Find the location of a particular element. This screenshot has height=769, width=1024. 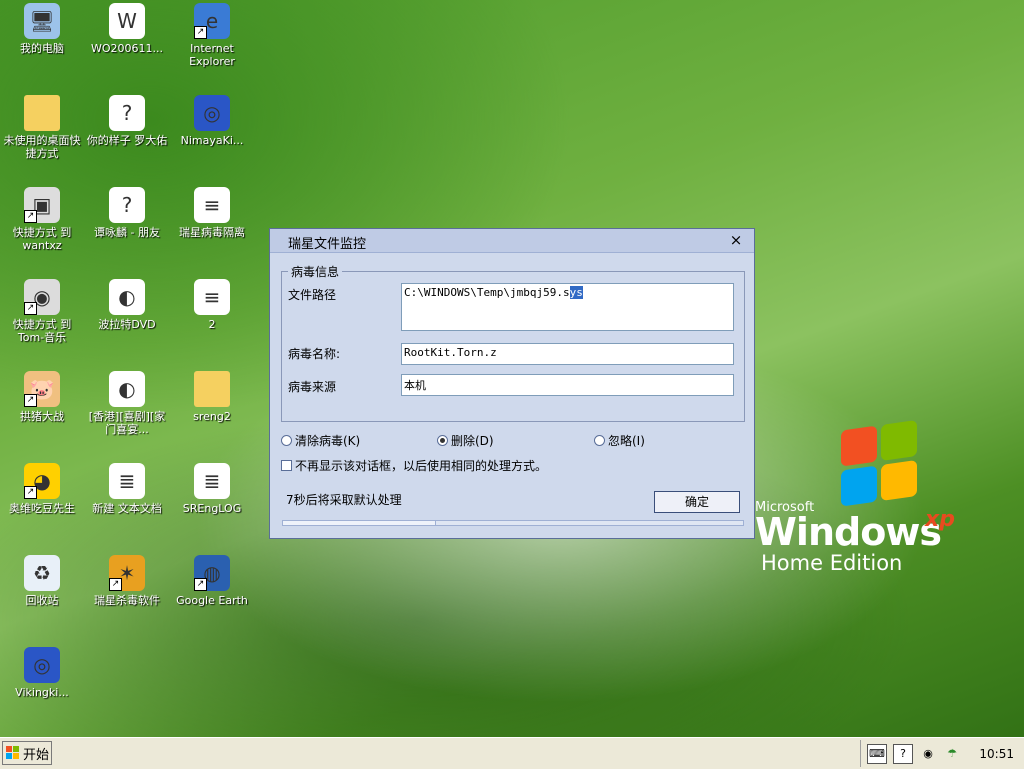

internet-explorer-icon: e ↗ is located at coordinates (212, 21).